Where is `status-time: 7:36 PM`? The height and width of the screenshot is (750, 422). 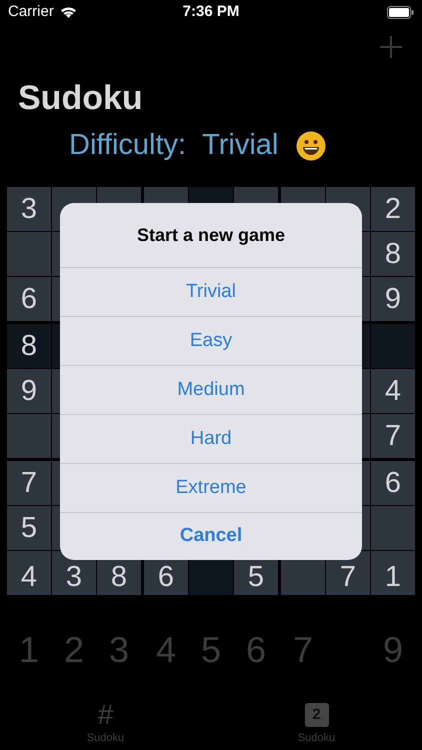
status-time: 7:36 PM is located at coordinates (211, 12).